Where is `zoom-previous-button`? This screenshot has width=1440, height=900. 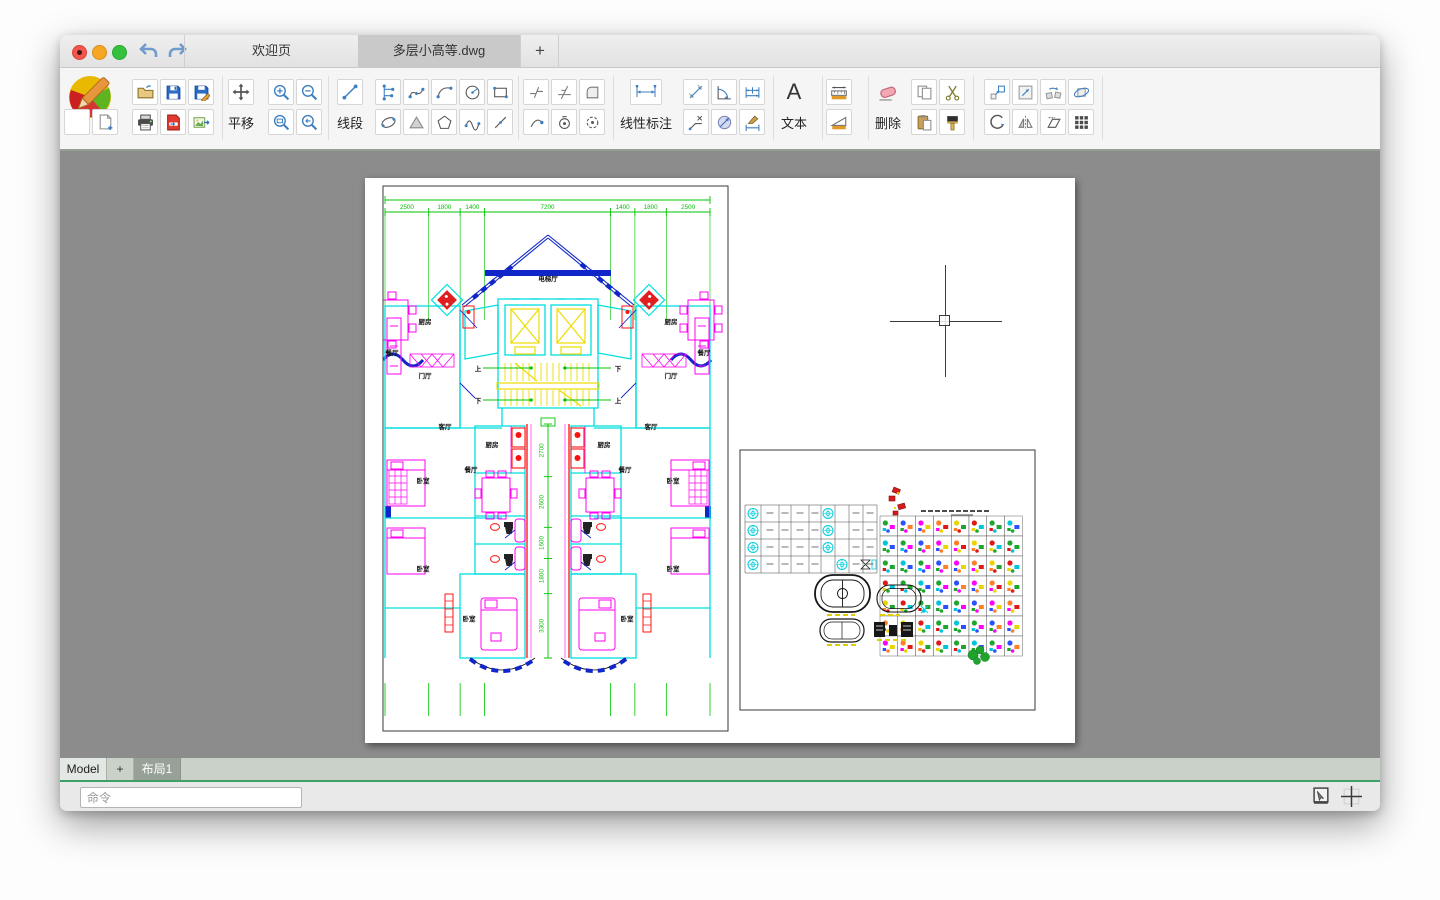
zoom-previous-button is located at coordinates (309, 122).